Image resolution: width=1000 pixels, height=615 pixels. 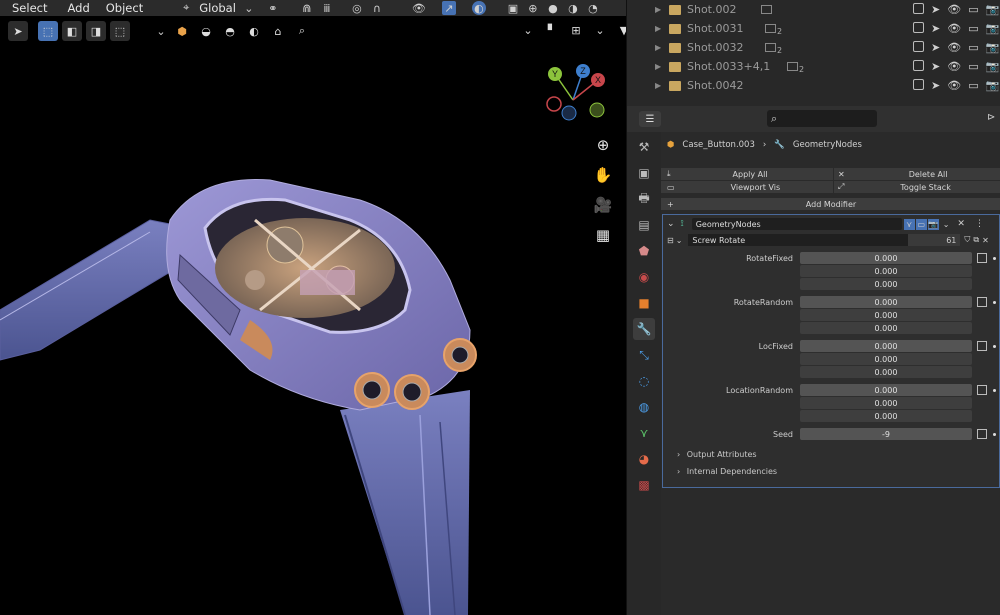 I want to click on falloff-curve-icon: ∩, so click(x=377, y=8).